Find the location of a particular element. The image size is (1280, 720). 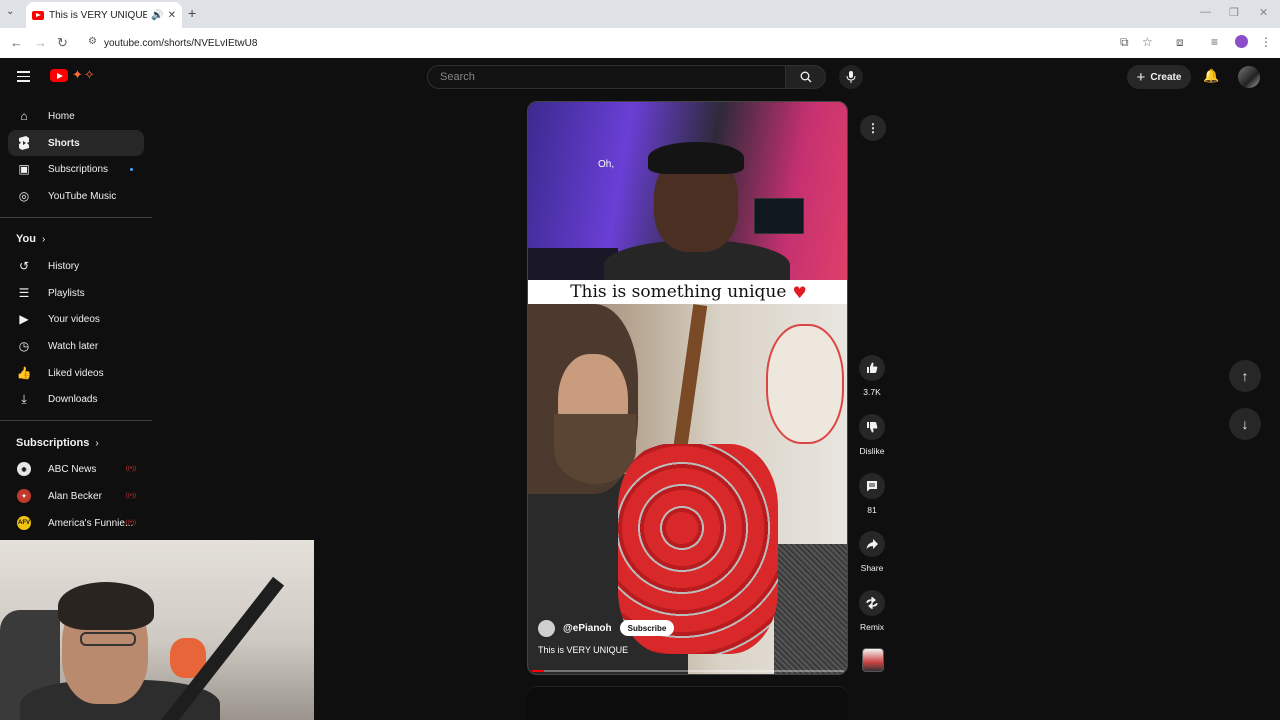

you-heading-label: You is located at coordinates (26, 239).